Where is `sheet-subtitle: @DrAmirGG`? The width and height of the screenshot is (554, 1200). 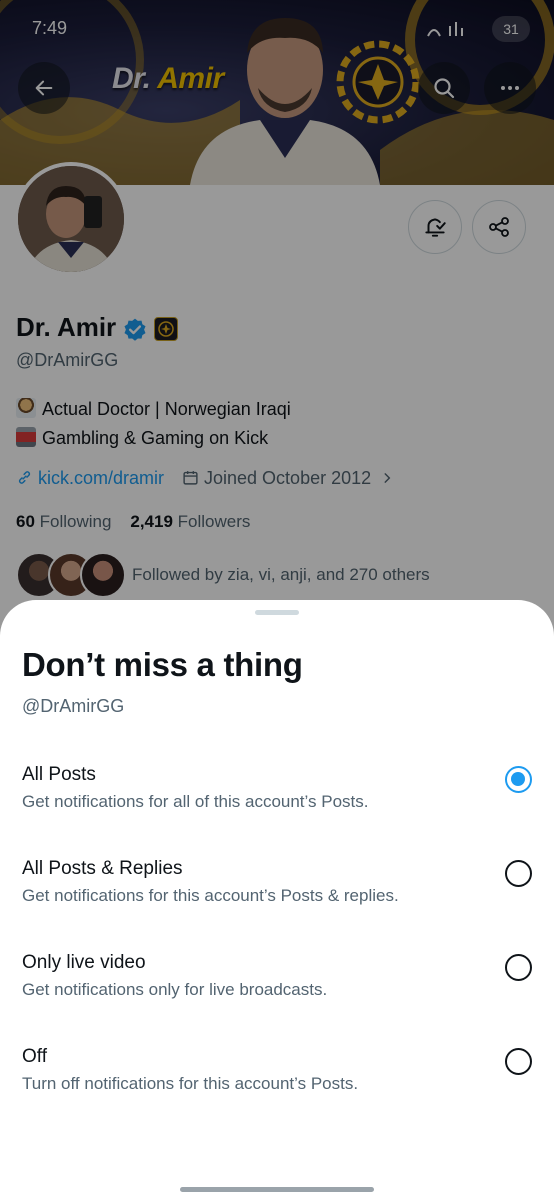 sheet-subtitle: @DrAmirGG is located at coordinates (73, 706).